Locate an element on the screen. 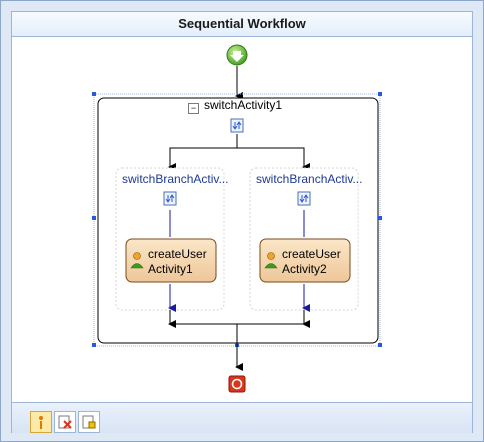  view-cancel-handler-tab is located at coordinates (65, 422).